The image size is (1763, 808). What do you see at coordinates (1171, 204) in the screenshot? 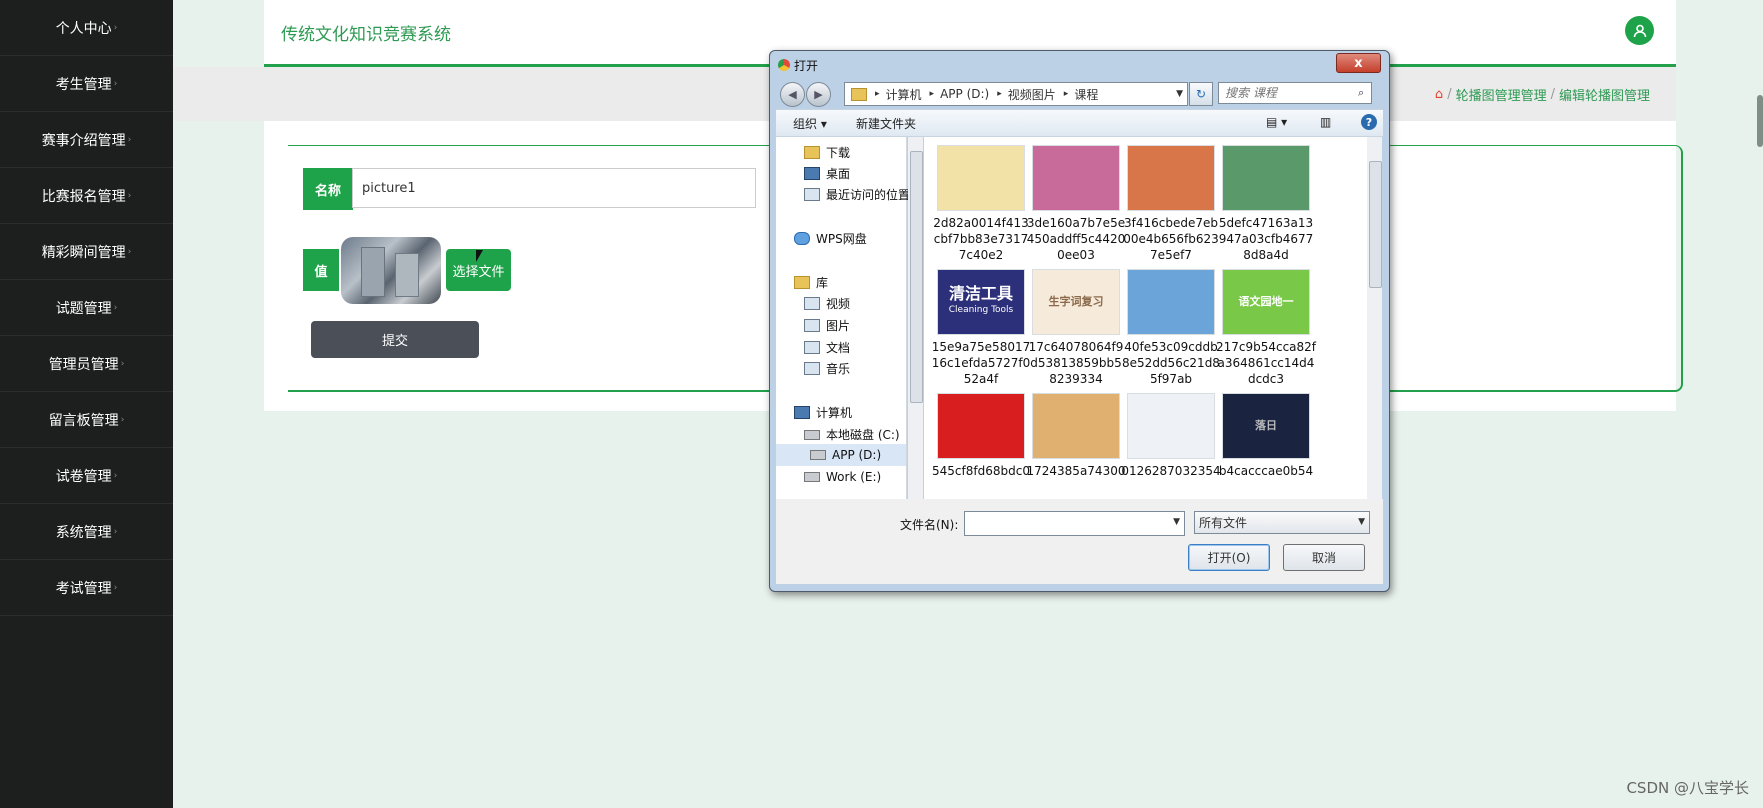
I see `file-tile: 3f416cbede7eb 00e4b656fb623 7e5ef7` at bounding box center [1171, 204].